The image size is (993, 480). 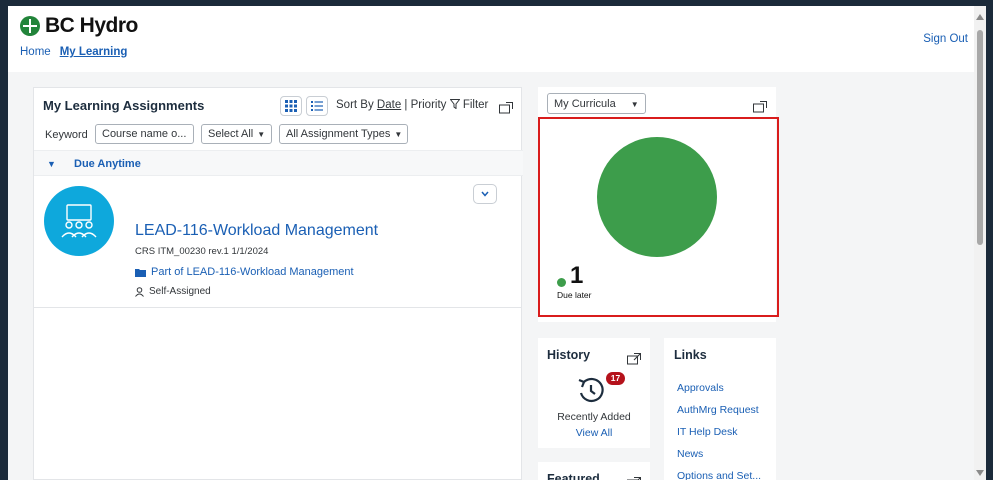 I want to click on bc-hydro-logo: BC Hydro, so click(x=79, y=26).